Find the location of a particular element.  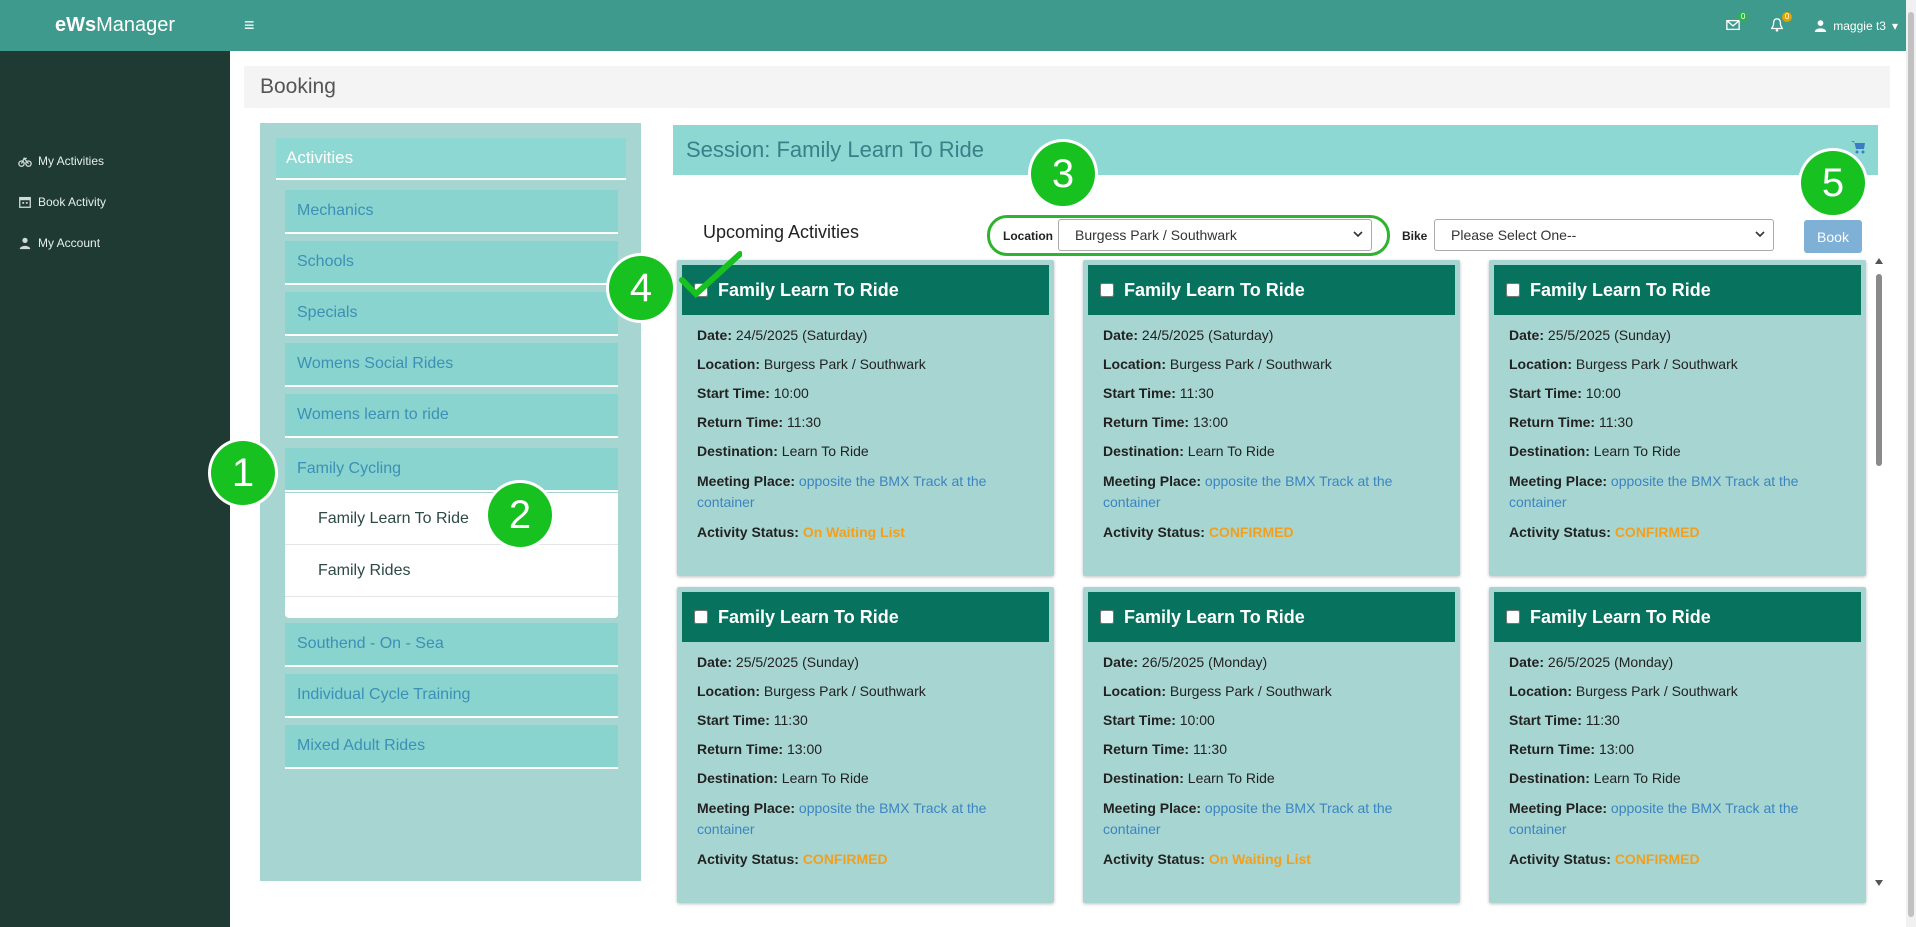

calendar-icon is located at coordinates (25, 202).